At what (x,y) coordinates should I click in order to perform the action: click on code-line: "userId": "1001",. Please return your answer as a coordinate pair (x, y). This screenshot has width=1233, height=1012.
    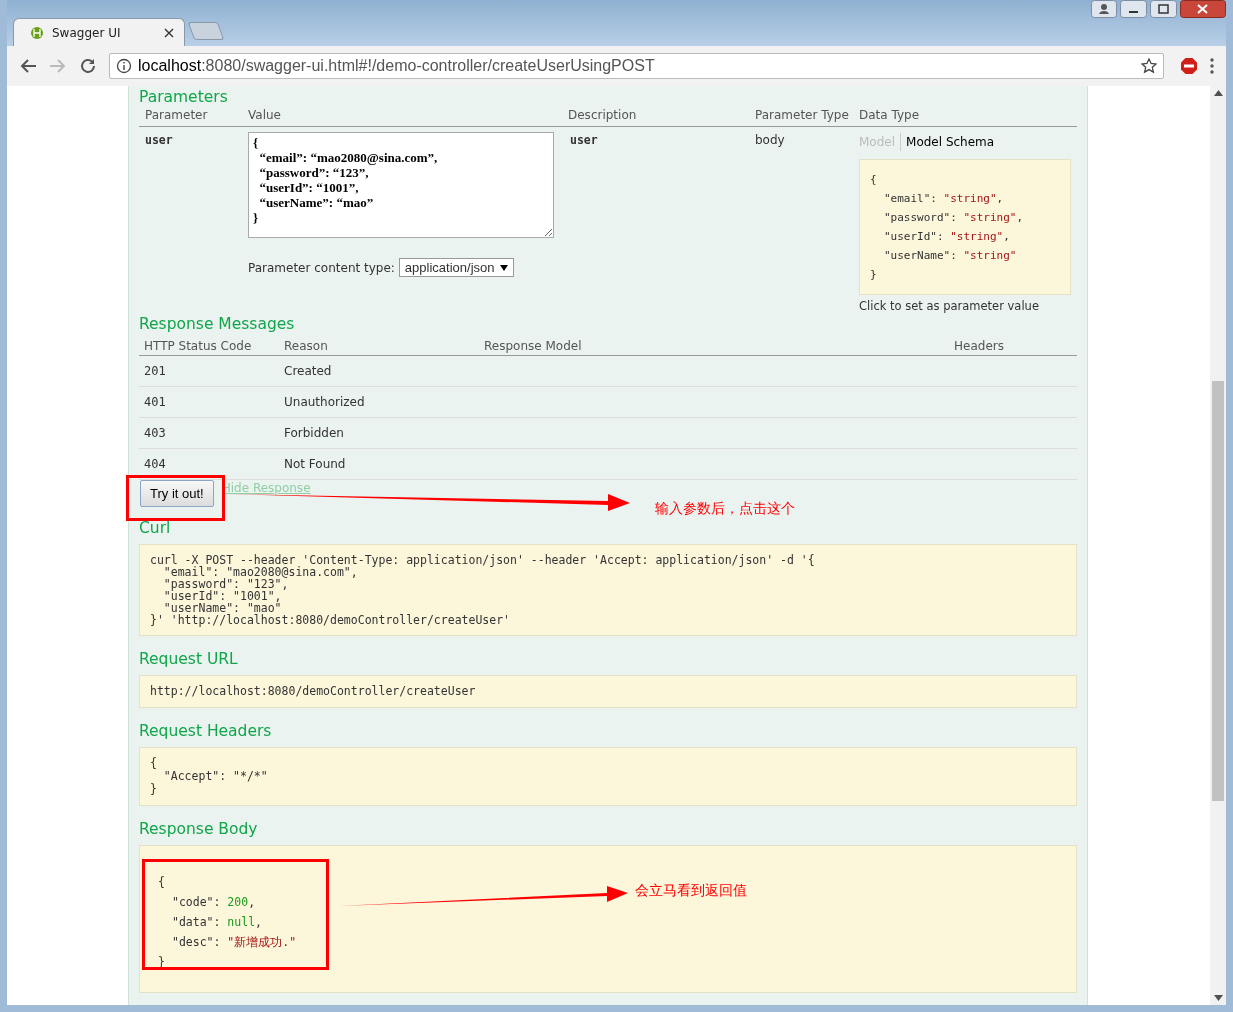
    Looking at the image, I should click on (222, 596).